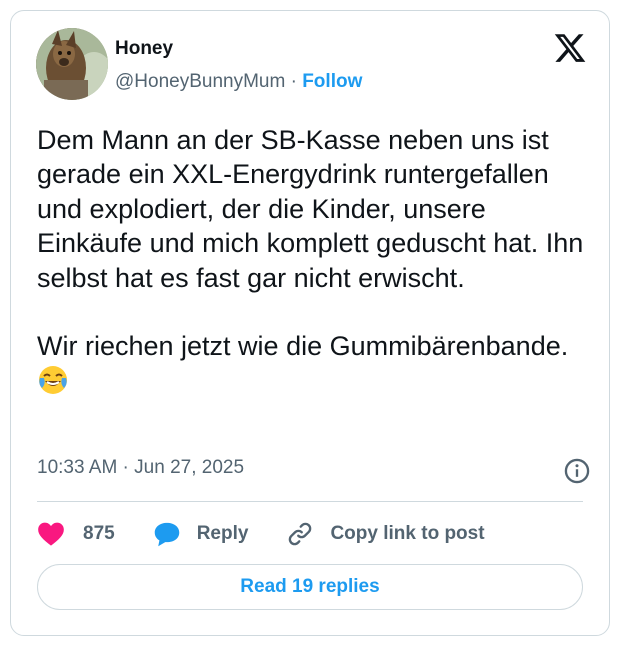 The width and height of the screenshot is (620, 646). Describe the element at coordinates (222, 533) in the screenshot. I see `reply-label: Reply` at that location.